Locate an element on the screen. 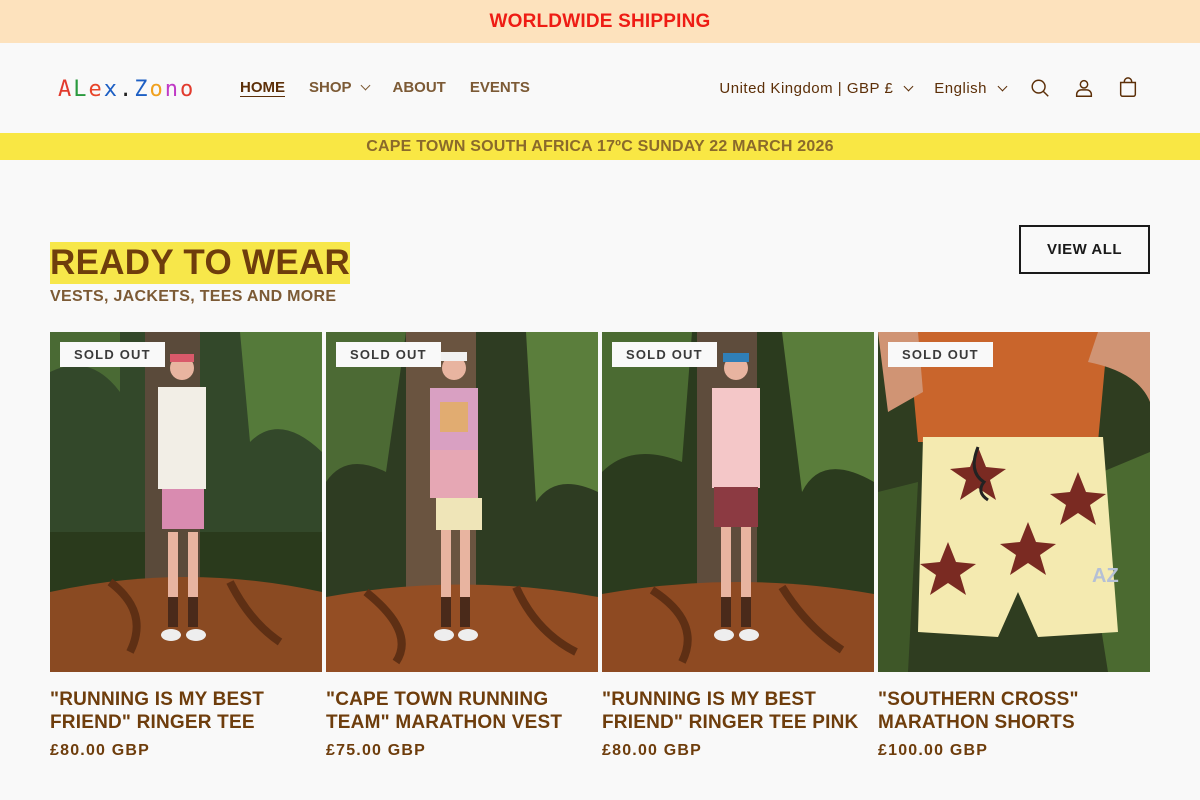 The width and height of the screenshot is (1200, 800). main-nav: HOME SHOP ABOUT EVENTS is located at coordinates (385, 87).